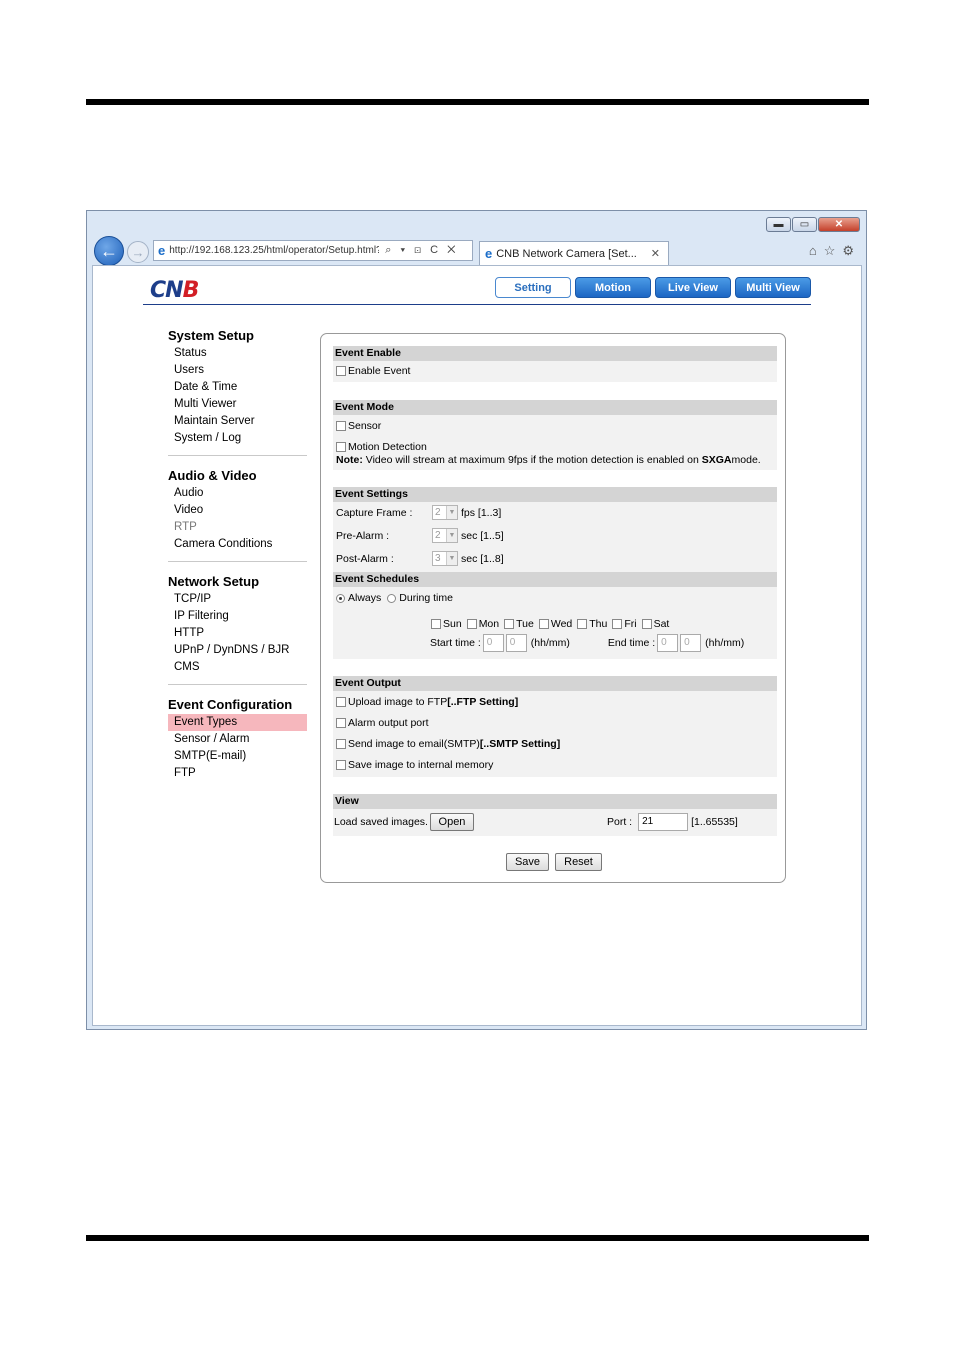  What do you see at coordinates (555, 407) in the screenshot?
I see `section-title: Event Mode` at bounding box center [555, 407].